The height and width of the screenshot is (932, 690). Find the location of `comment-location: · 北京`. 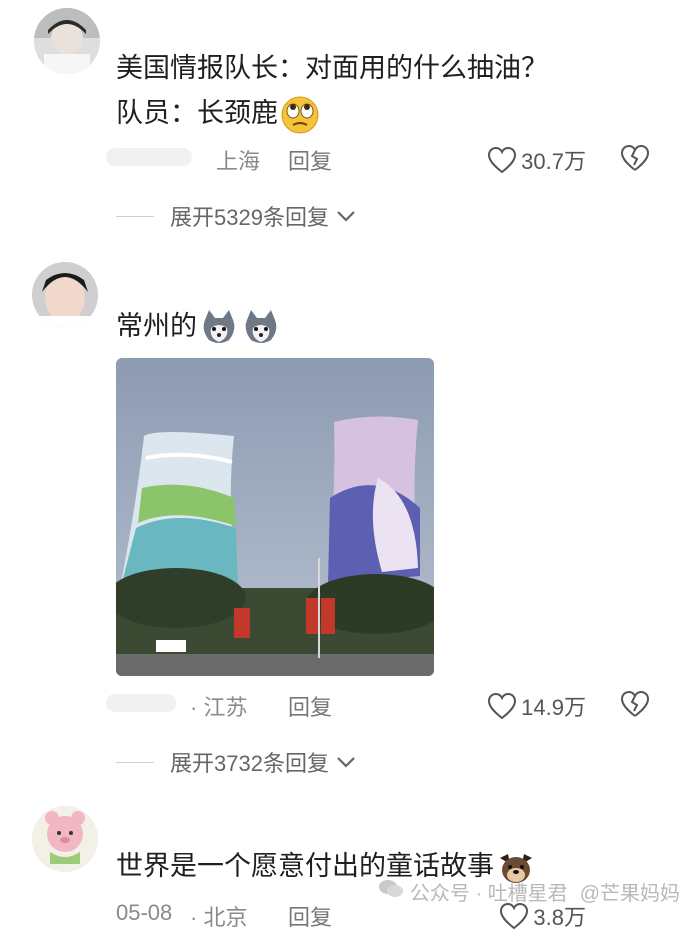

comment-location: · 北京 is located at coordinates (219, 917).